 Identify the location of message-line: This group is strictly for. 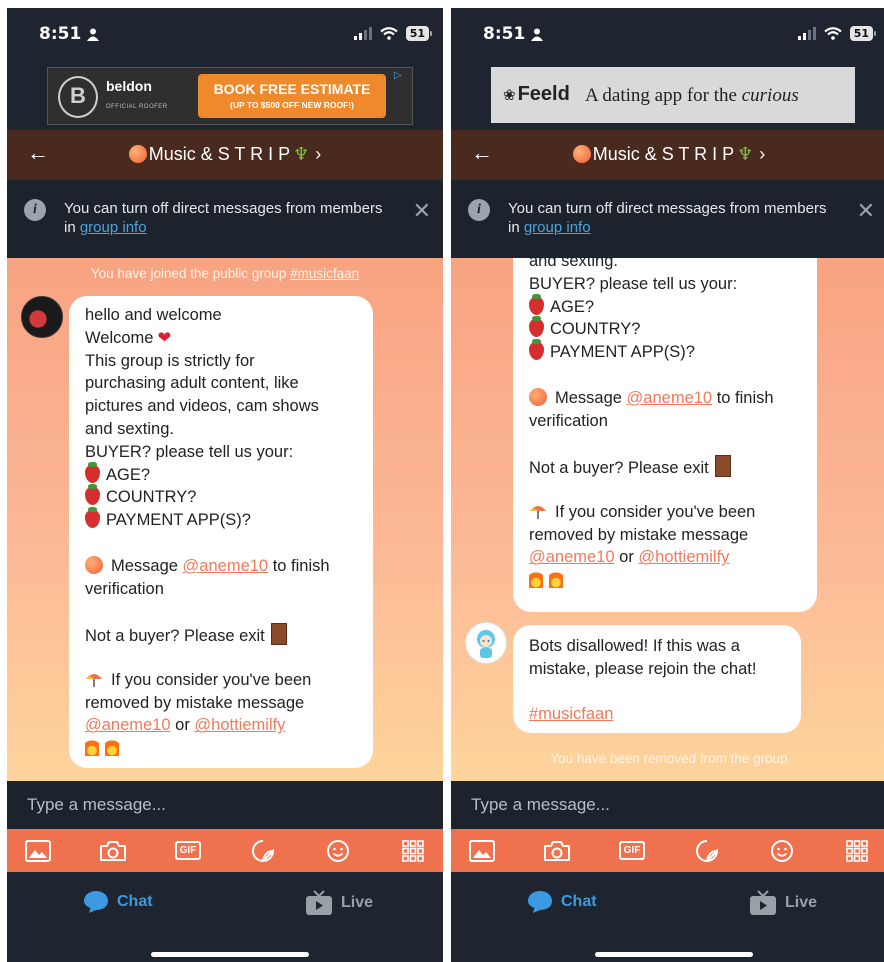
(170, 360).